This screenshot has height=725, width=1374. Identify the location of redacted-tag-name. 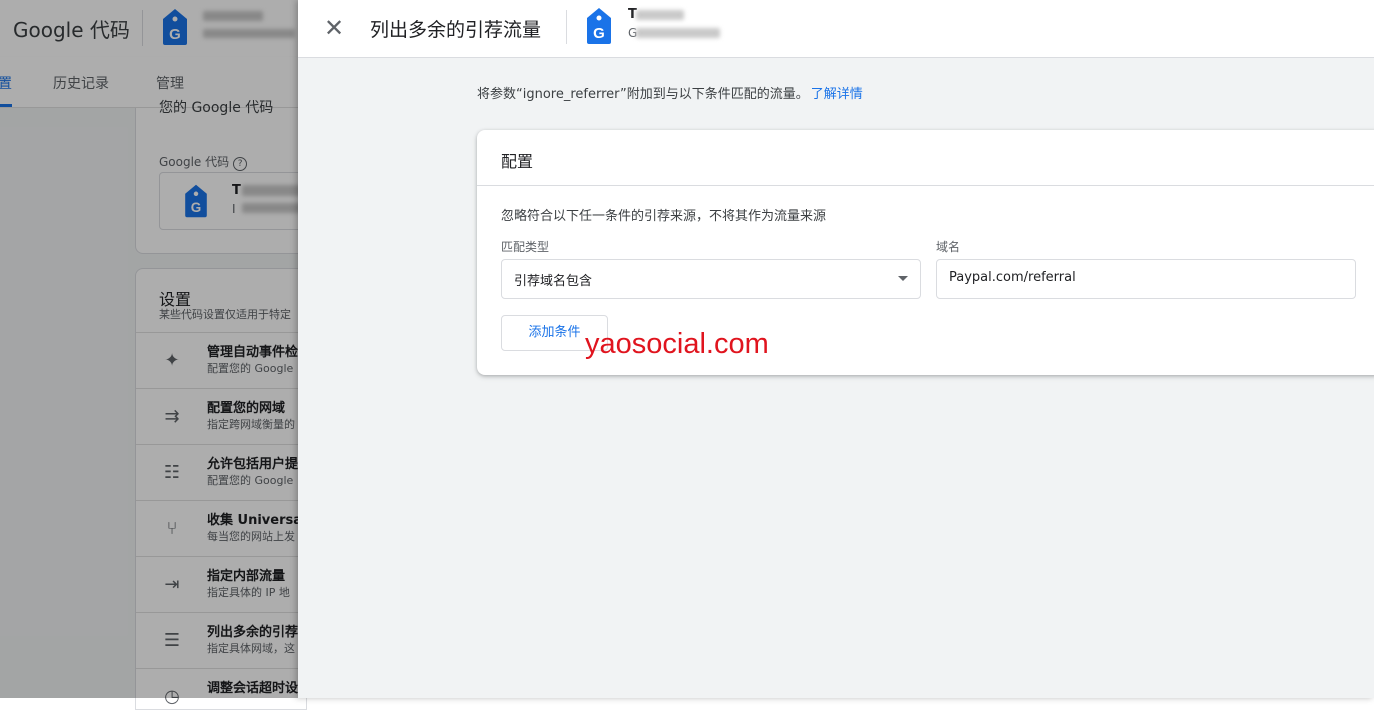
(660, 15).